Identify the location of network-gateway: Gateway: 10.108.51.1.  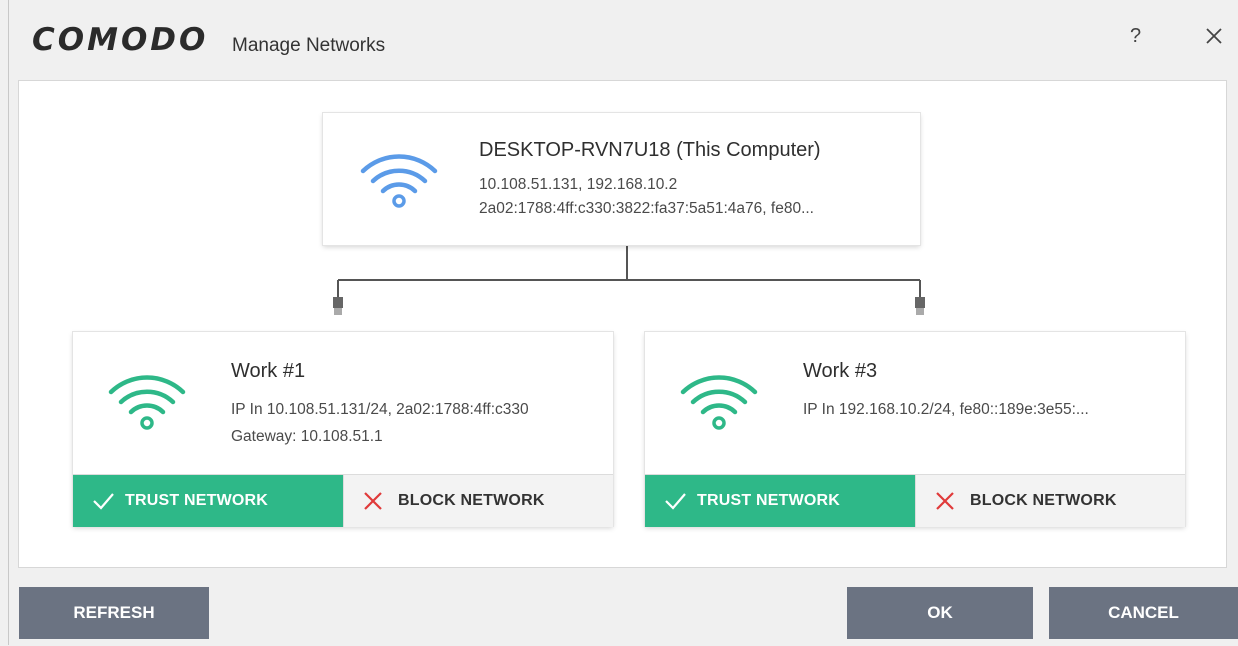
(307, 436).